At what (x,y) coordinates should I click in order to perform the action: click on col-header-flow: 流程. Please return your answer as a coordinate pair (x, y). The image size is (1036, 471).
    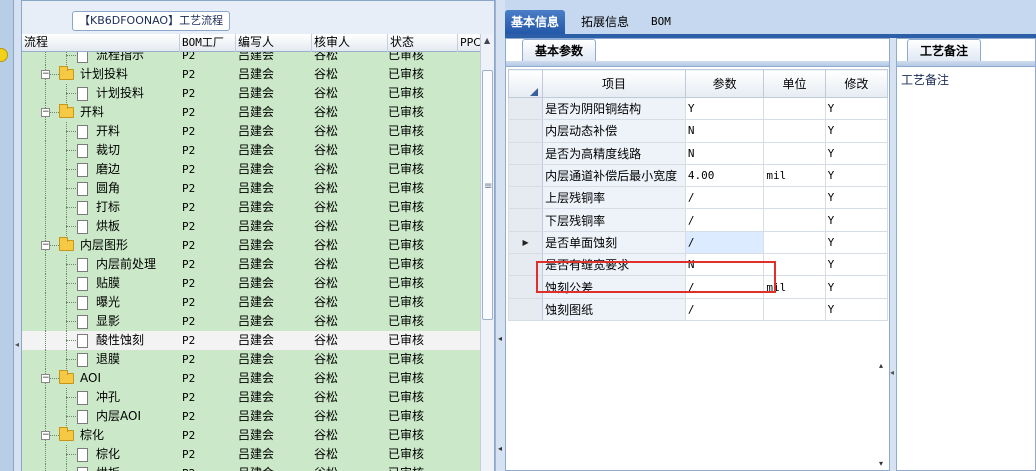
    Looking at the image, I should click on (101, 43).